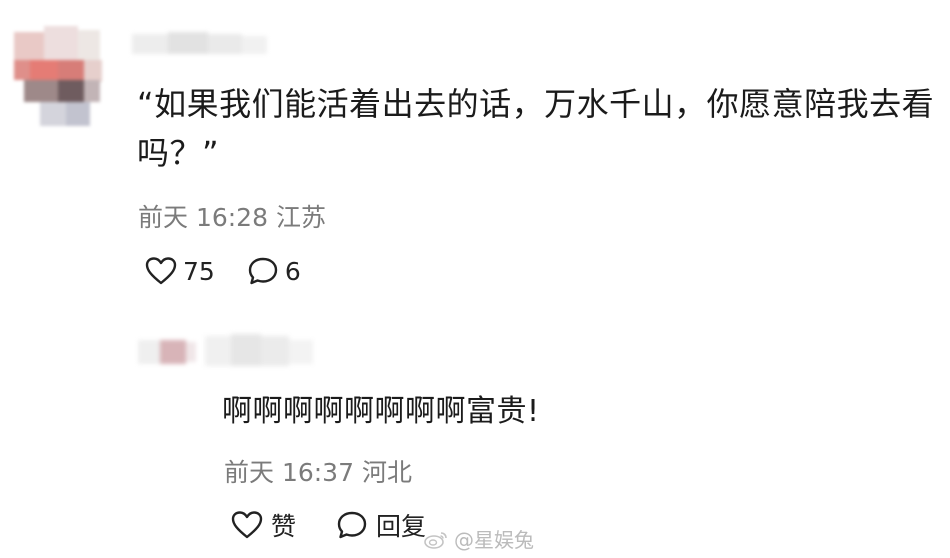  I want to click on reply-location: 河北, so click(386, 472).